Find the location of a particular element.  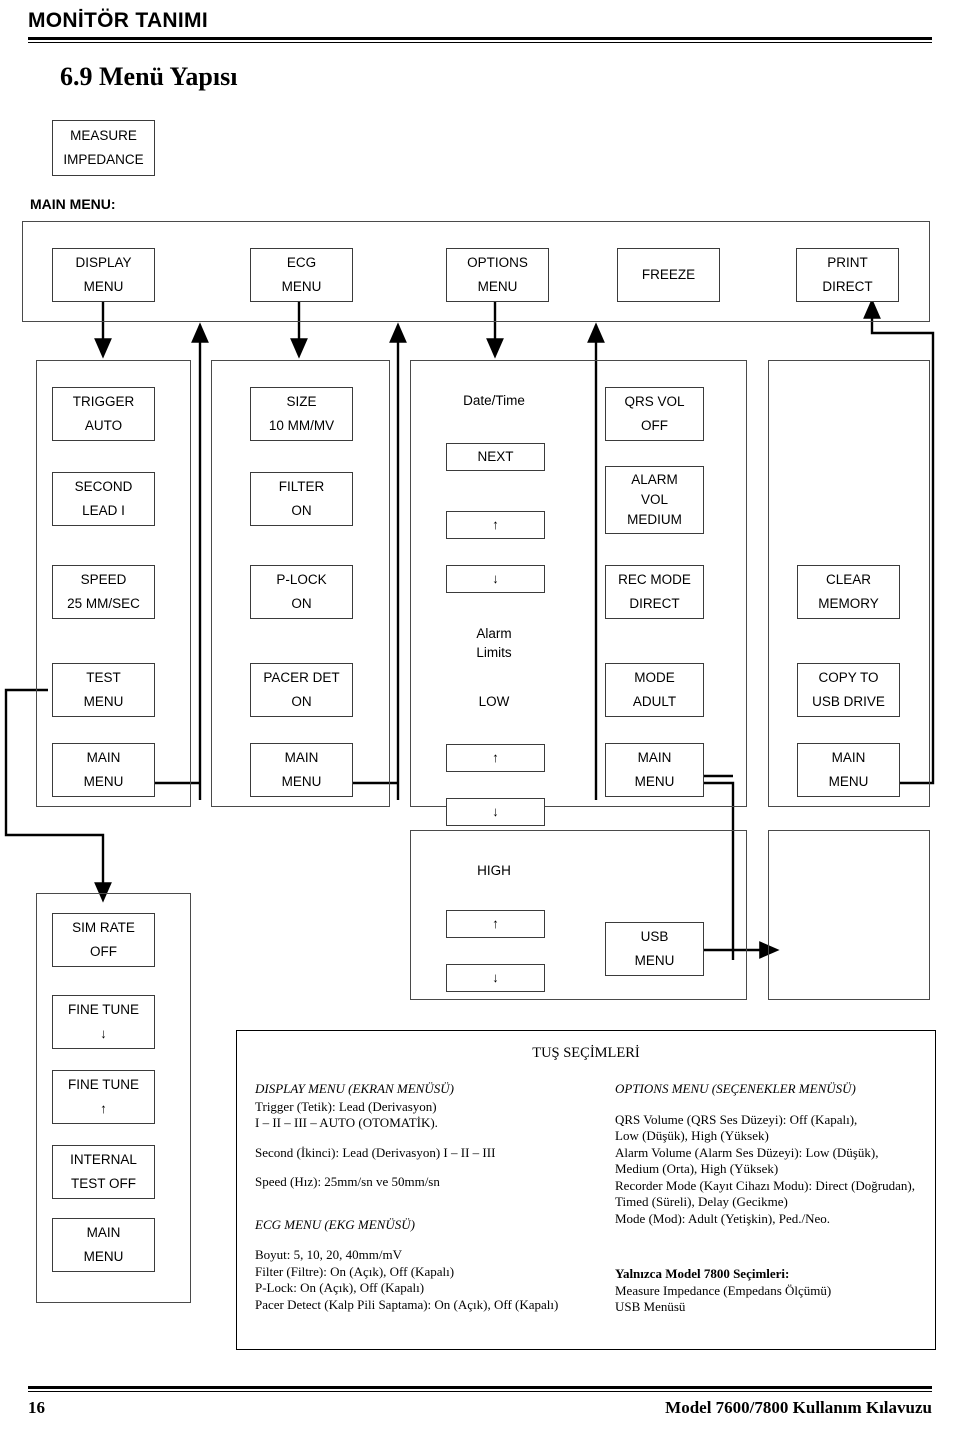

node-clear-memory: CLEAR MEMORY is located at coordinates (848, 592).